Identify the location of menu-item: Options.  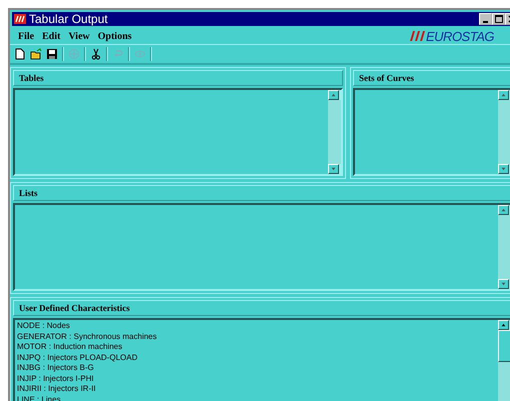
(115, 36).